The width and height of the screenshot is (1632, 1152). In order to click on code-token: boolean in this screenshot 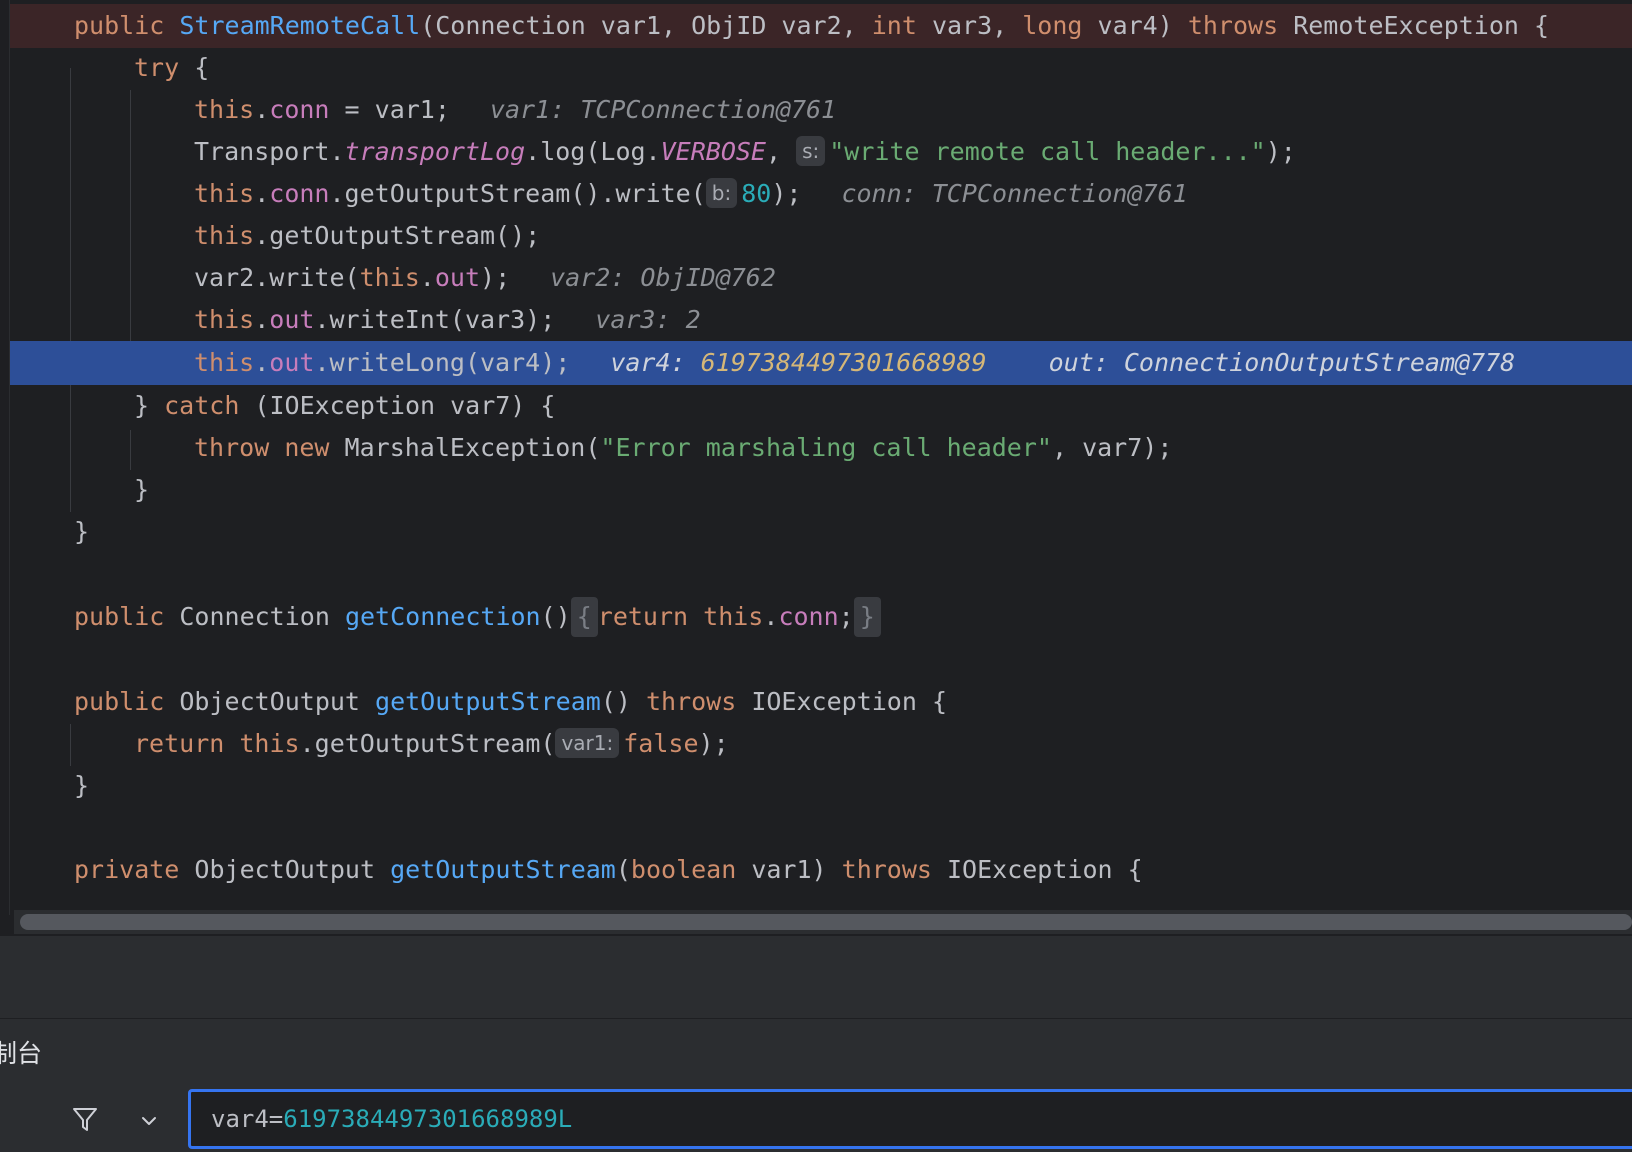, I will do `click(683, 869)`.